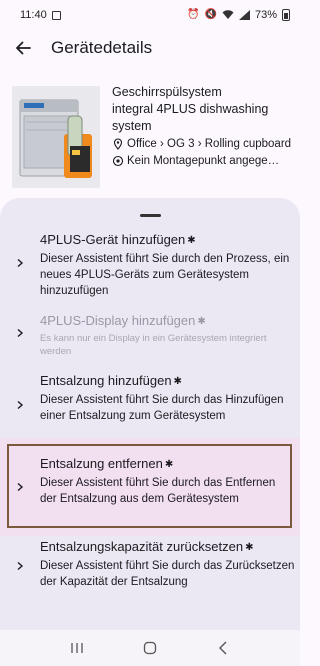 The height and width of the screenshot is (666, 320). Describe the element at coordinates (56, 15) in the screenshot. I see `gallery-notification-icon` at that location.